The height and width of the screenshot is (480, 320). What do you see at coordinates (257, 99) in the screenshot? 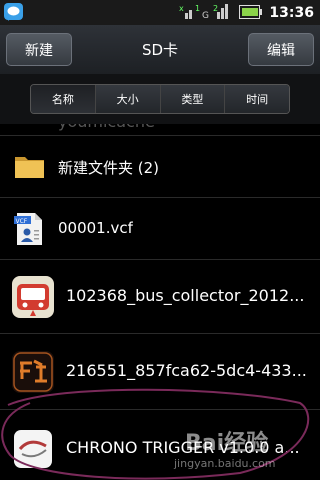
I see `sort-by-time-tab: 时间` at bounding box center [257, 99].